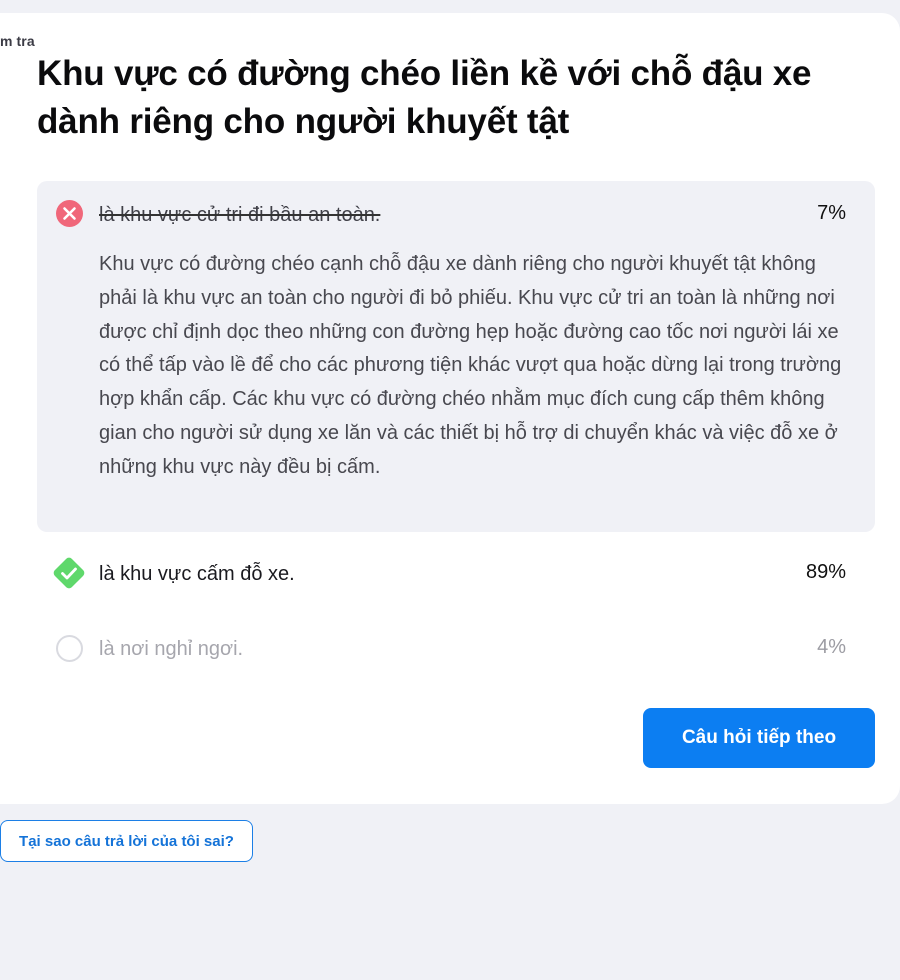 This screenshot has width=900, height=980. Describe the element at coordinates (240, 215) in the screenshot. I see `answer-label-wrong: là khu vực cử tri đi bầu an toàn.` at that location.